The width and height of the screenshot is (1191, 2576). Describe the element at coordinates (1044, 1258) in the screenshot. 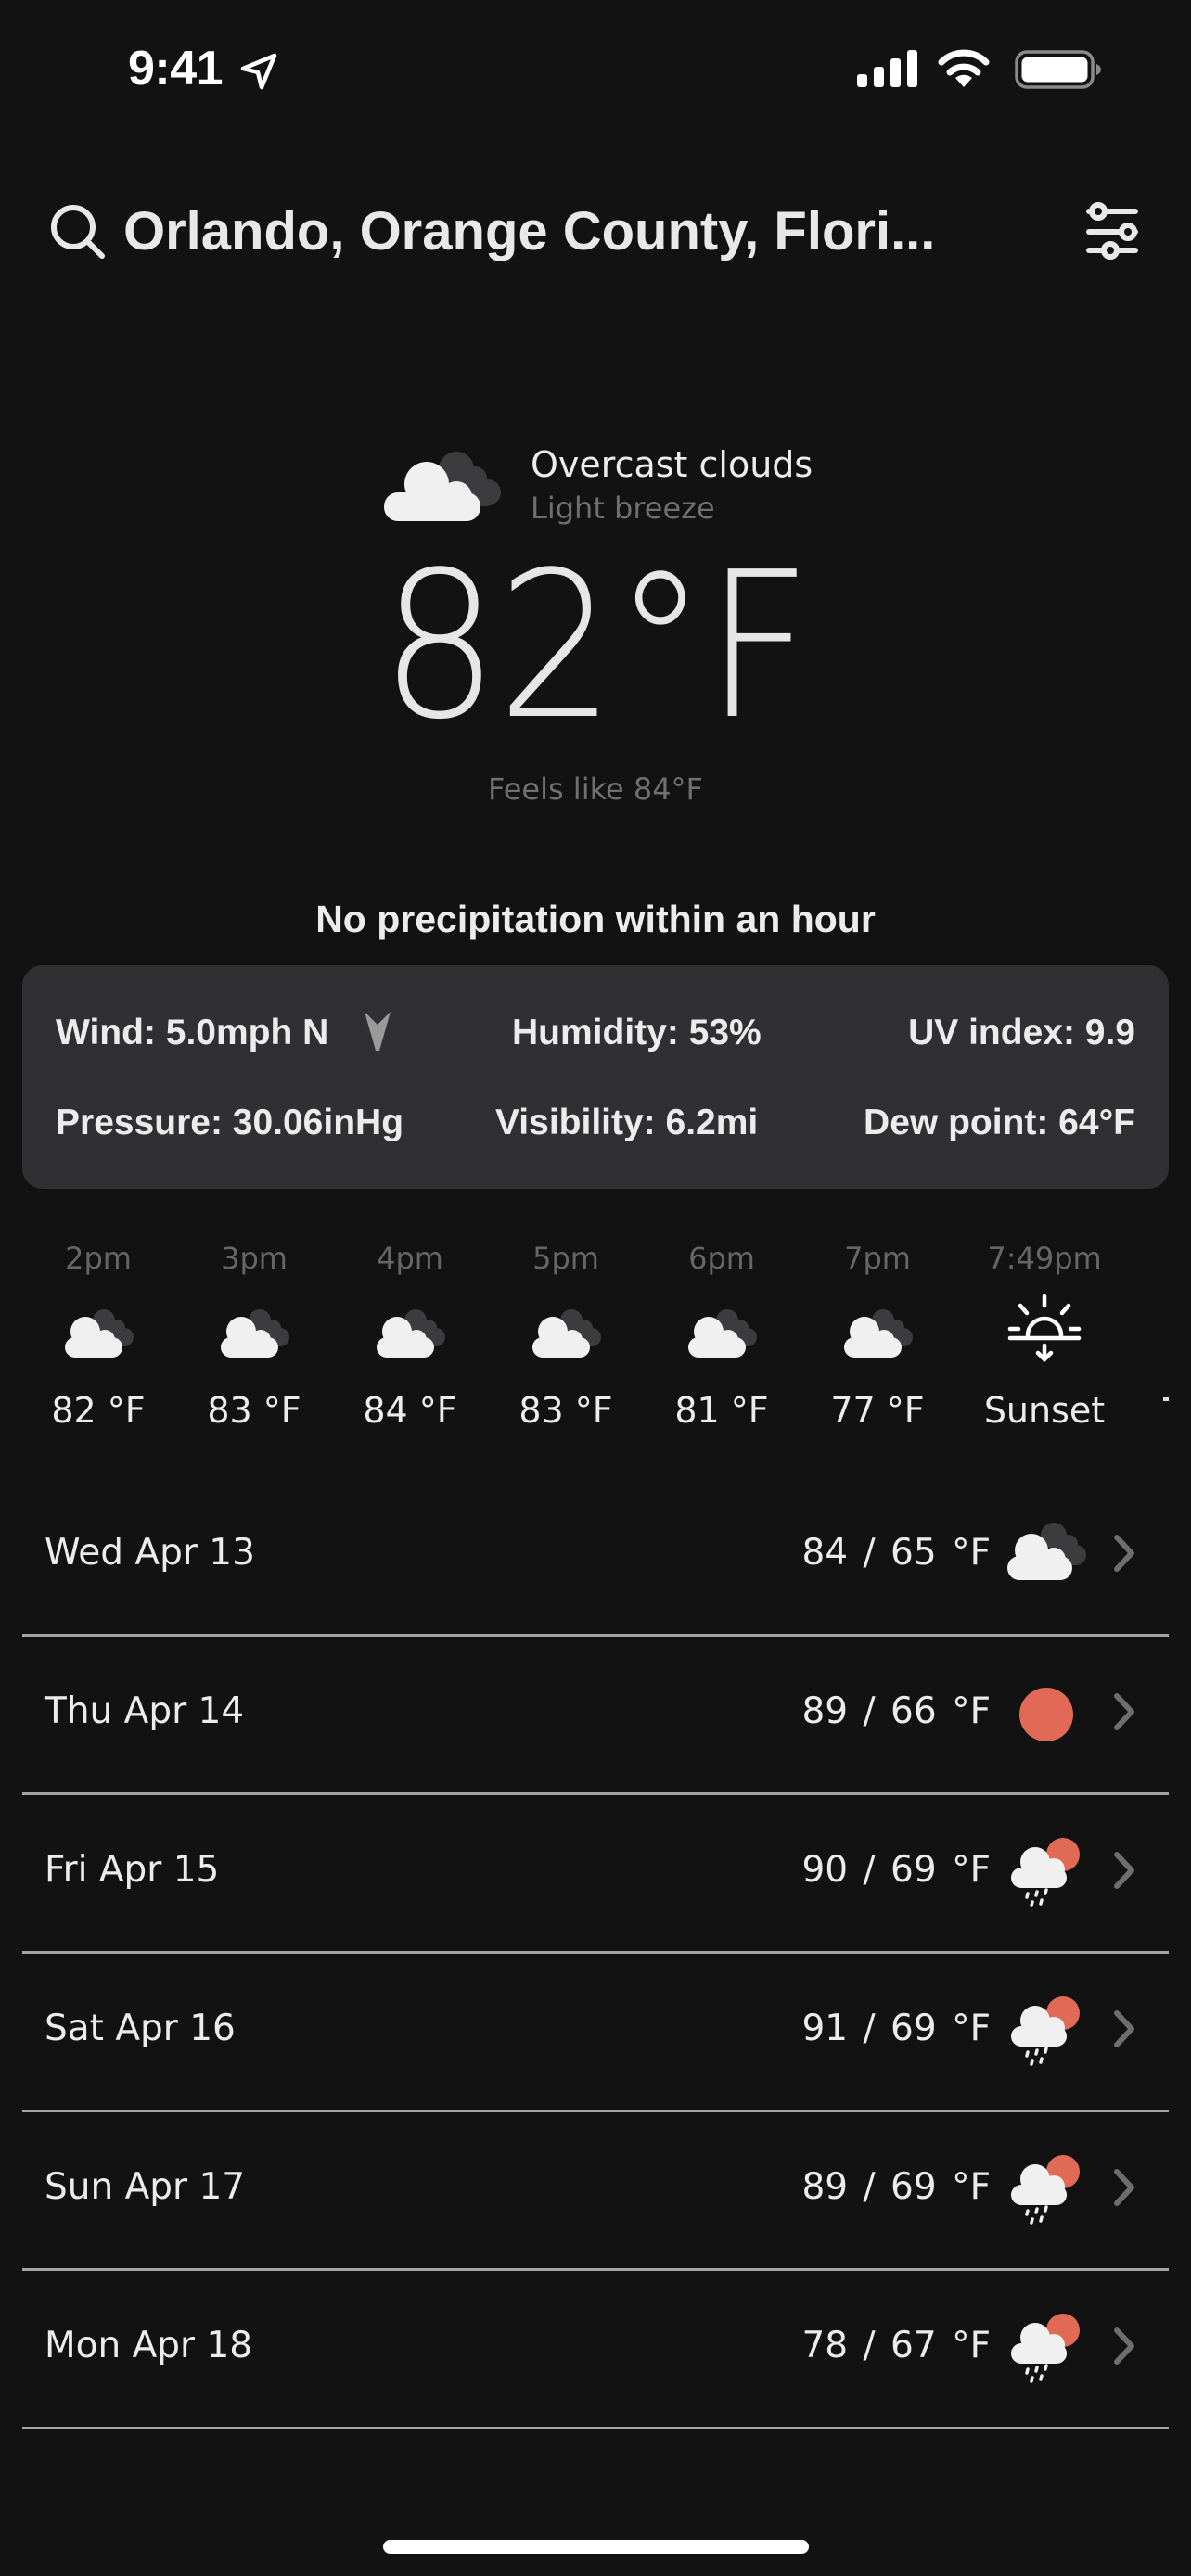

I see `hour-time: 7:49pm` at that location.